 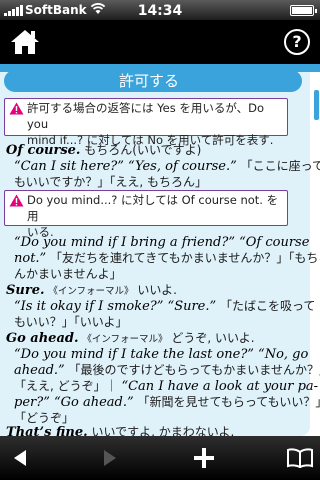 What do you see at coordinates (297, 42) in the screenshot?
I see `help-button: ?` at bounding box center [297, 42].